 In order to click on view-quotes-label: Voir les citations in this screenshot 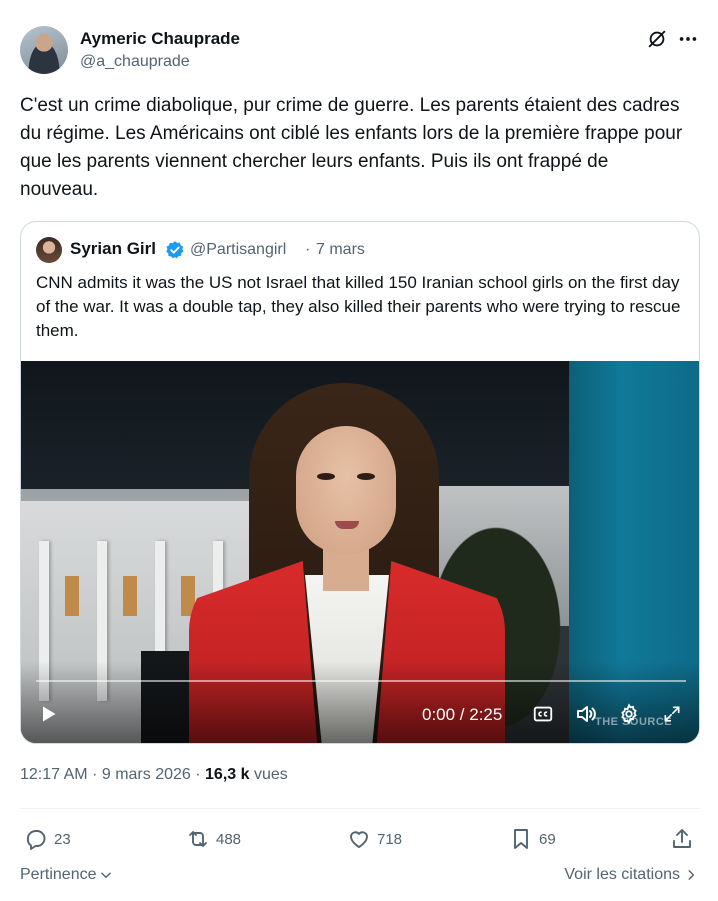, I will do `click(622, 874)`.